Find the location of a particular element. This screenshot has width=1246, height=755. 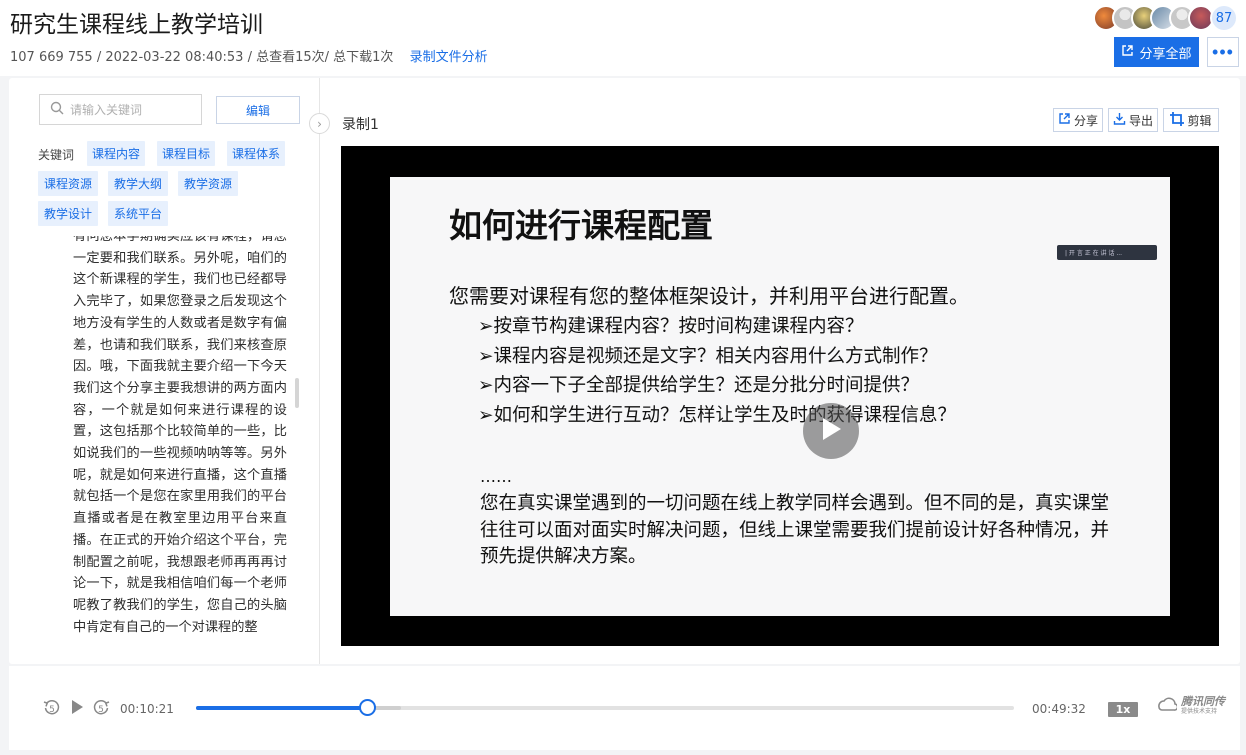

forward-5-button: 5 is located at coordinates (101, 710).